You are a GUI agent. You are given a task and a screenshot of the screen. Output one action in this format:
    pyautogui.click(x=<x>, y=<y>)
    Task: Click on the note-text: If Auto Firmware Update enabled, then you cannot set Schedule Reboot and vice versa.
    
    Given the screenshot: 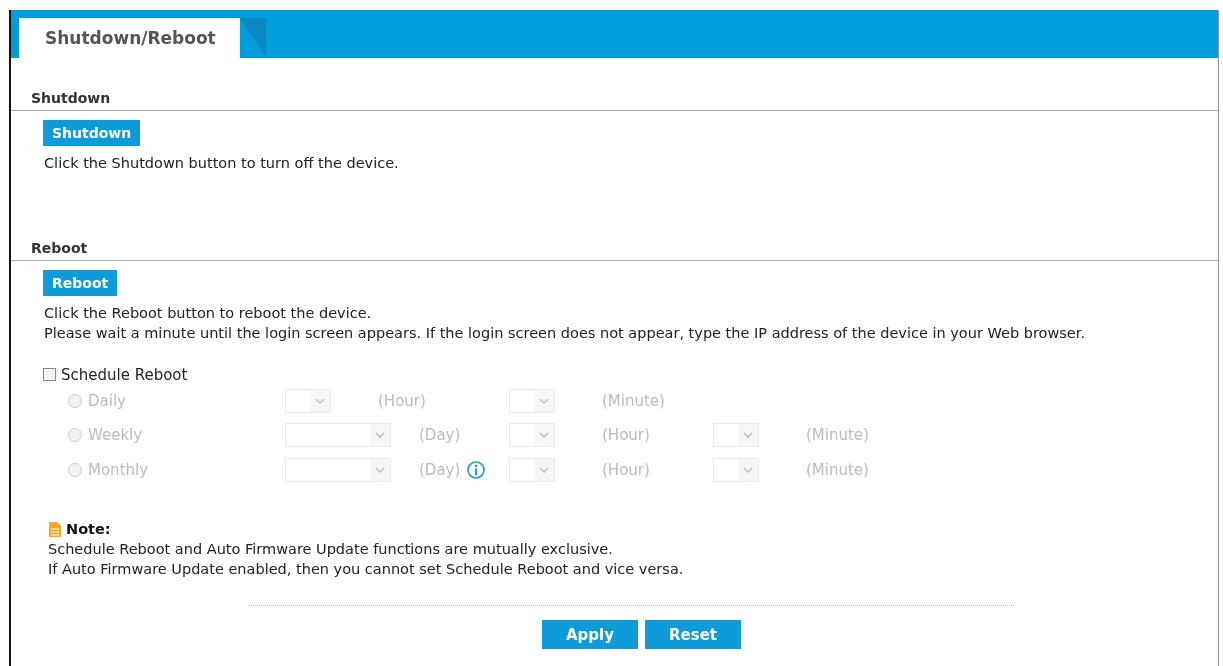 What is the action you would take?
    pyautogui.click(x=366, y=569)
    